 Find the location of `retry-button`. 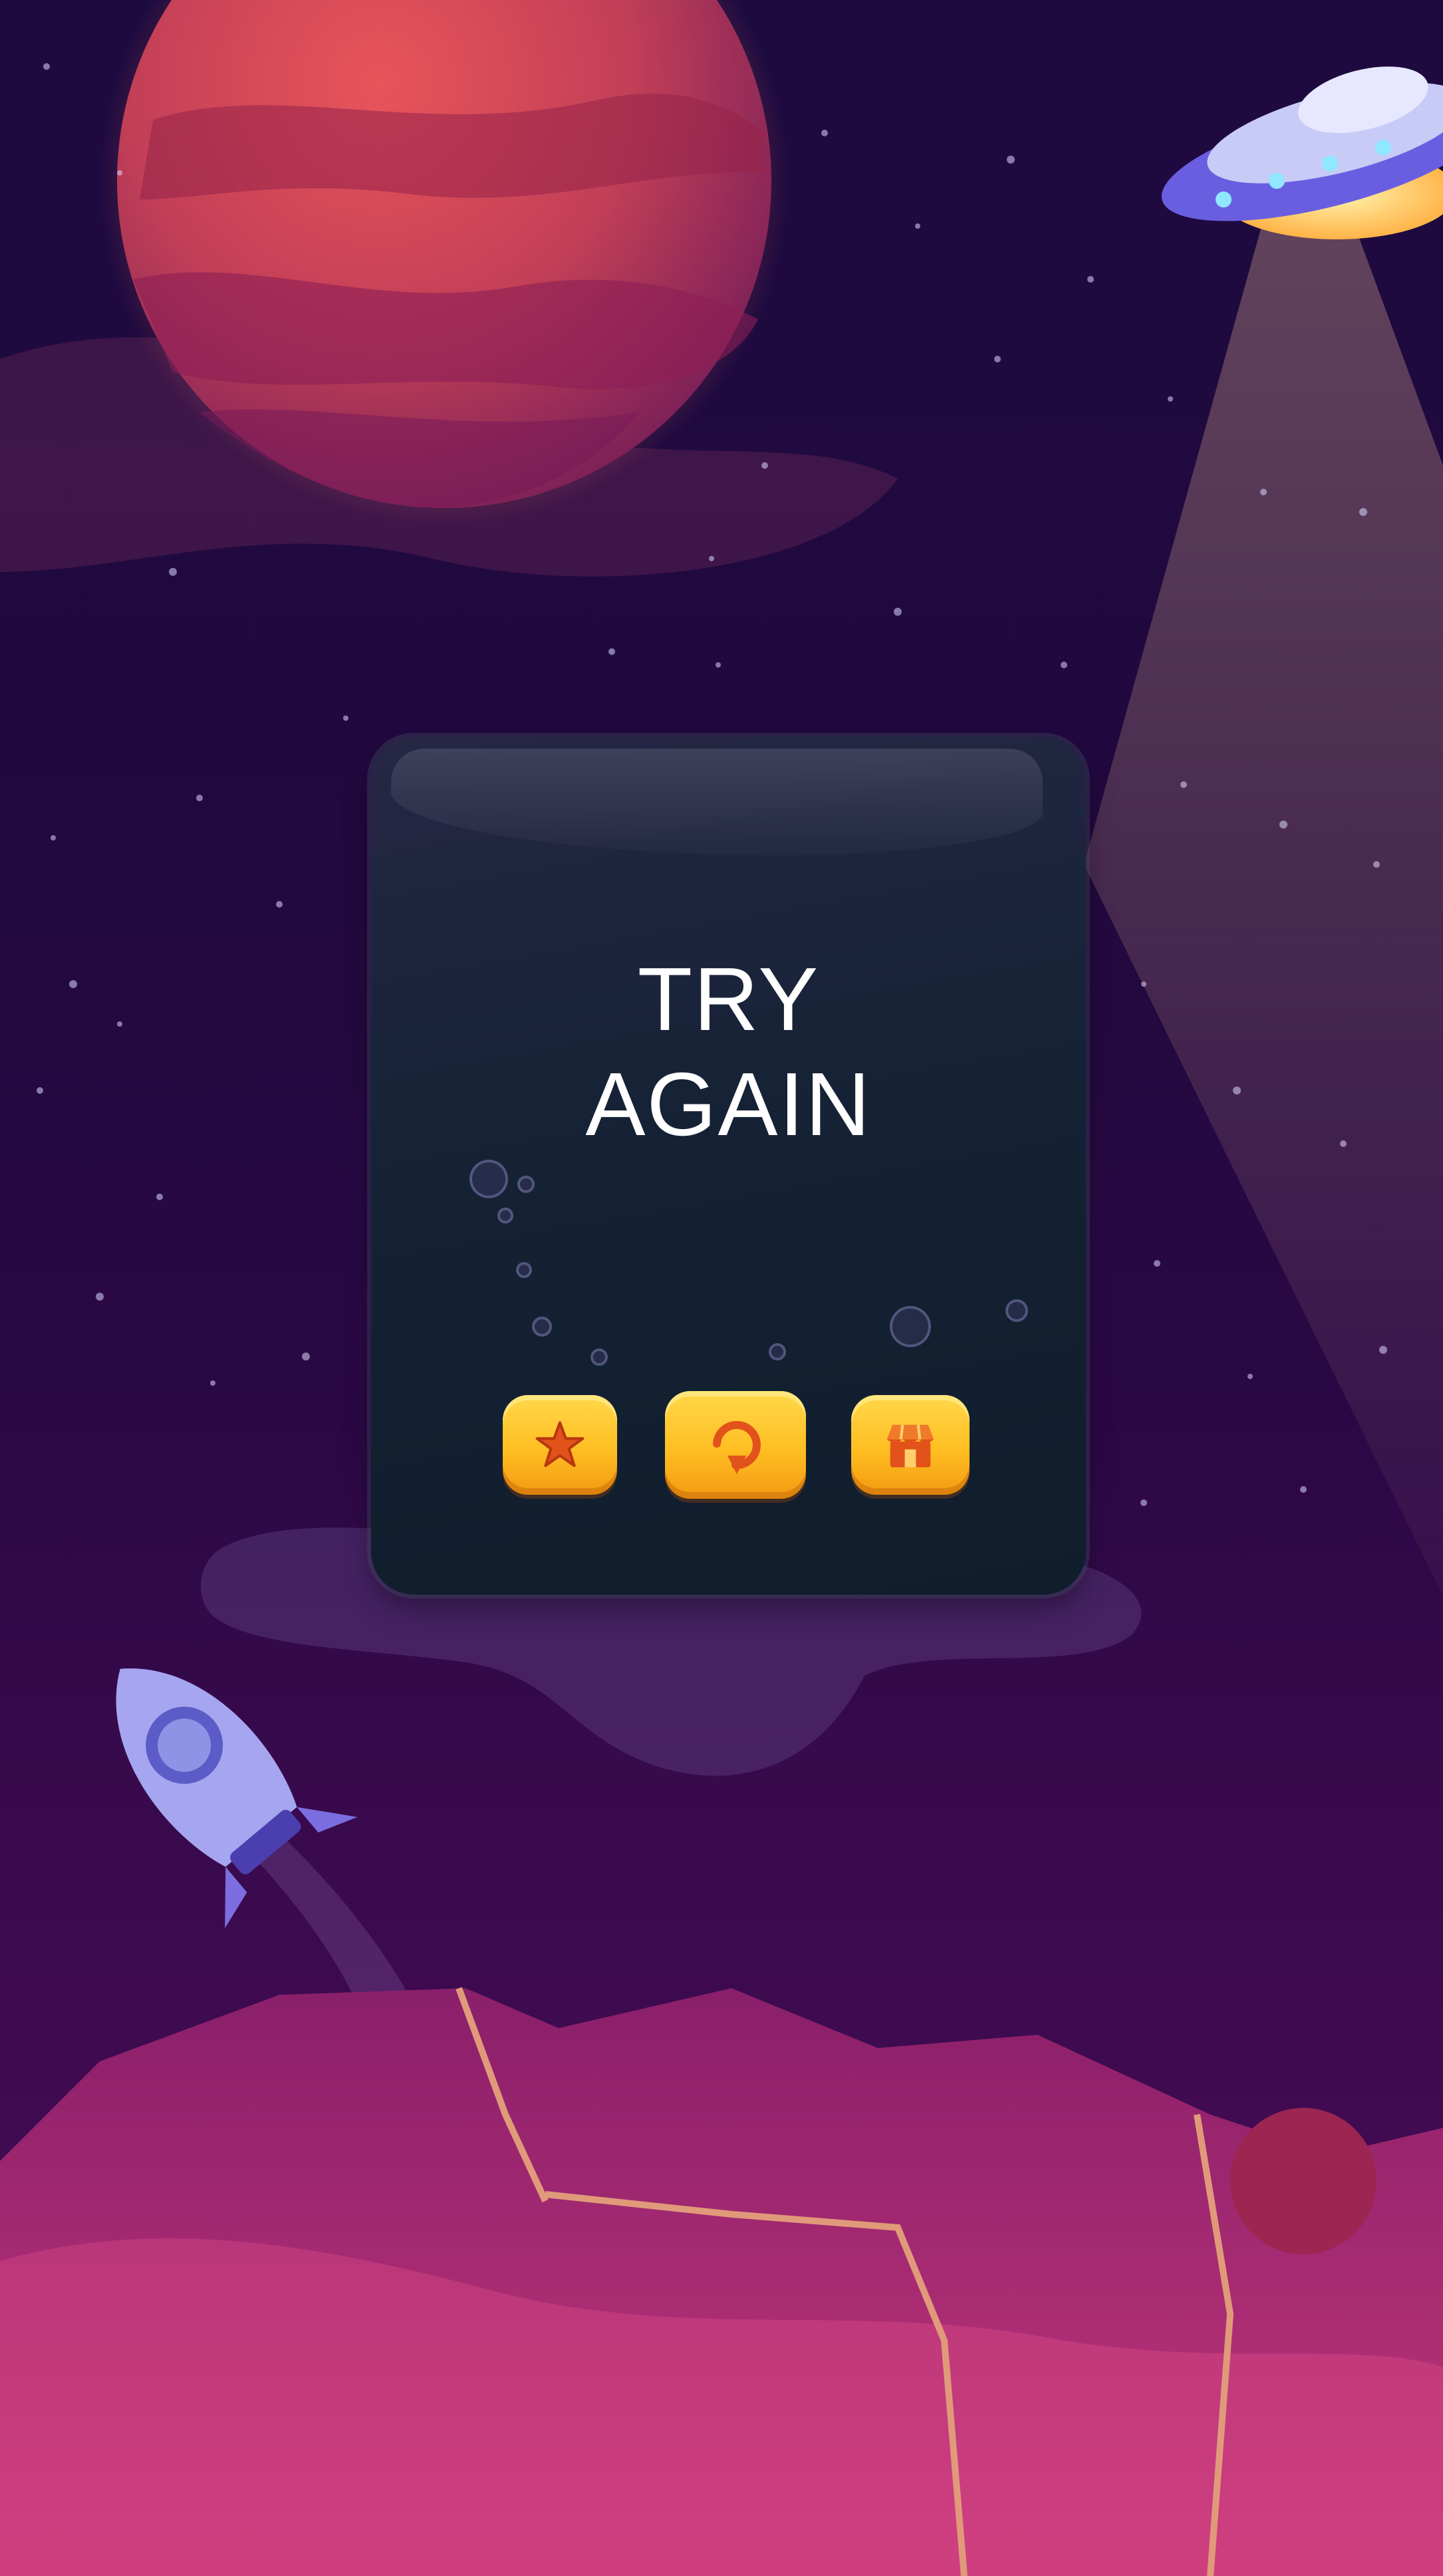

retry-button is located at coordinates (736, 1445).